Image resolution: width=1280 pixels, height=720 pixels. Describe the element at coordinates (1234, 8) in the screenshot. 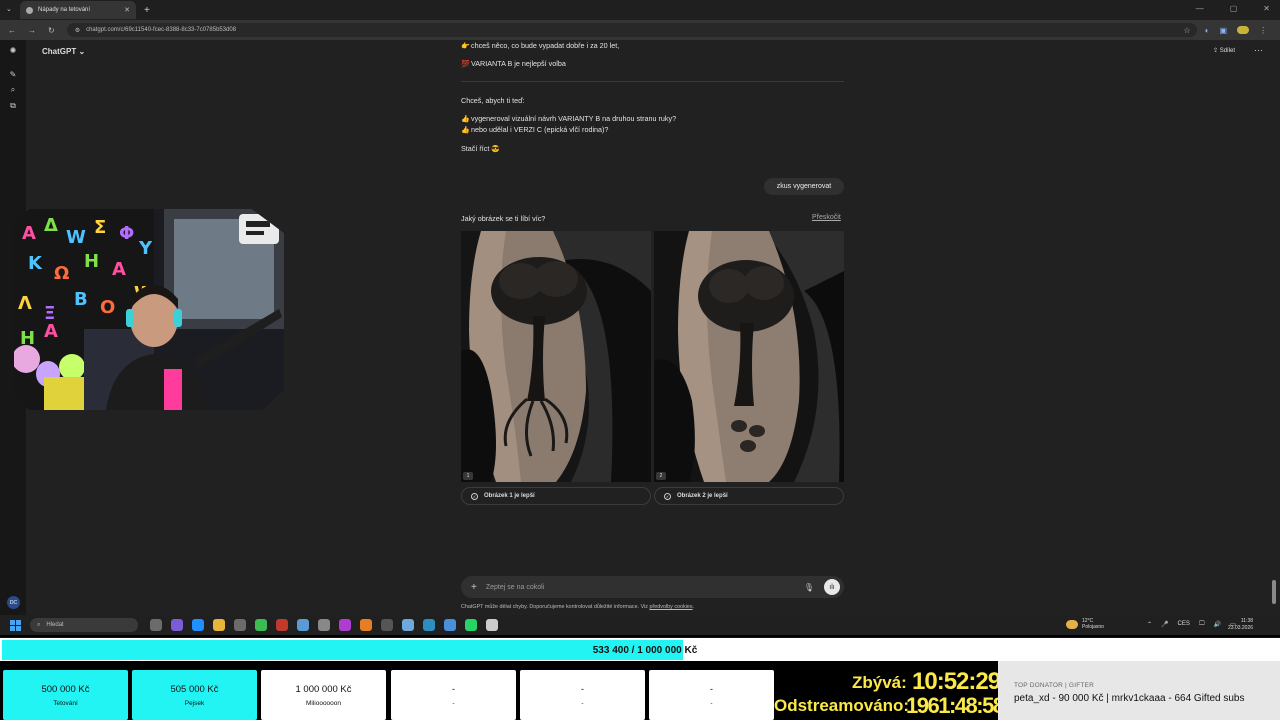

I see `maximize-button: ▢` at that location.